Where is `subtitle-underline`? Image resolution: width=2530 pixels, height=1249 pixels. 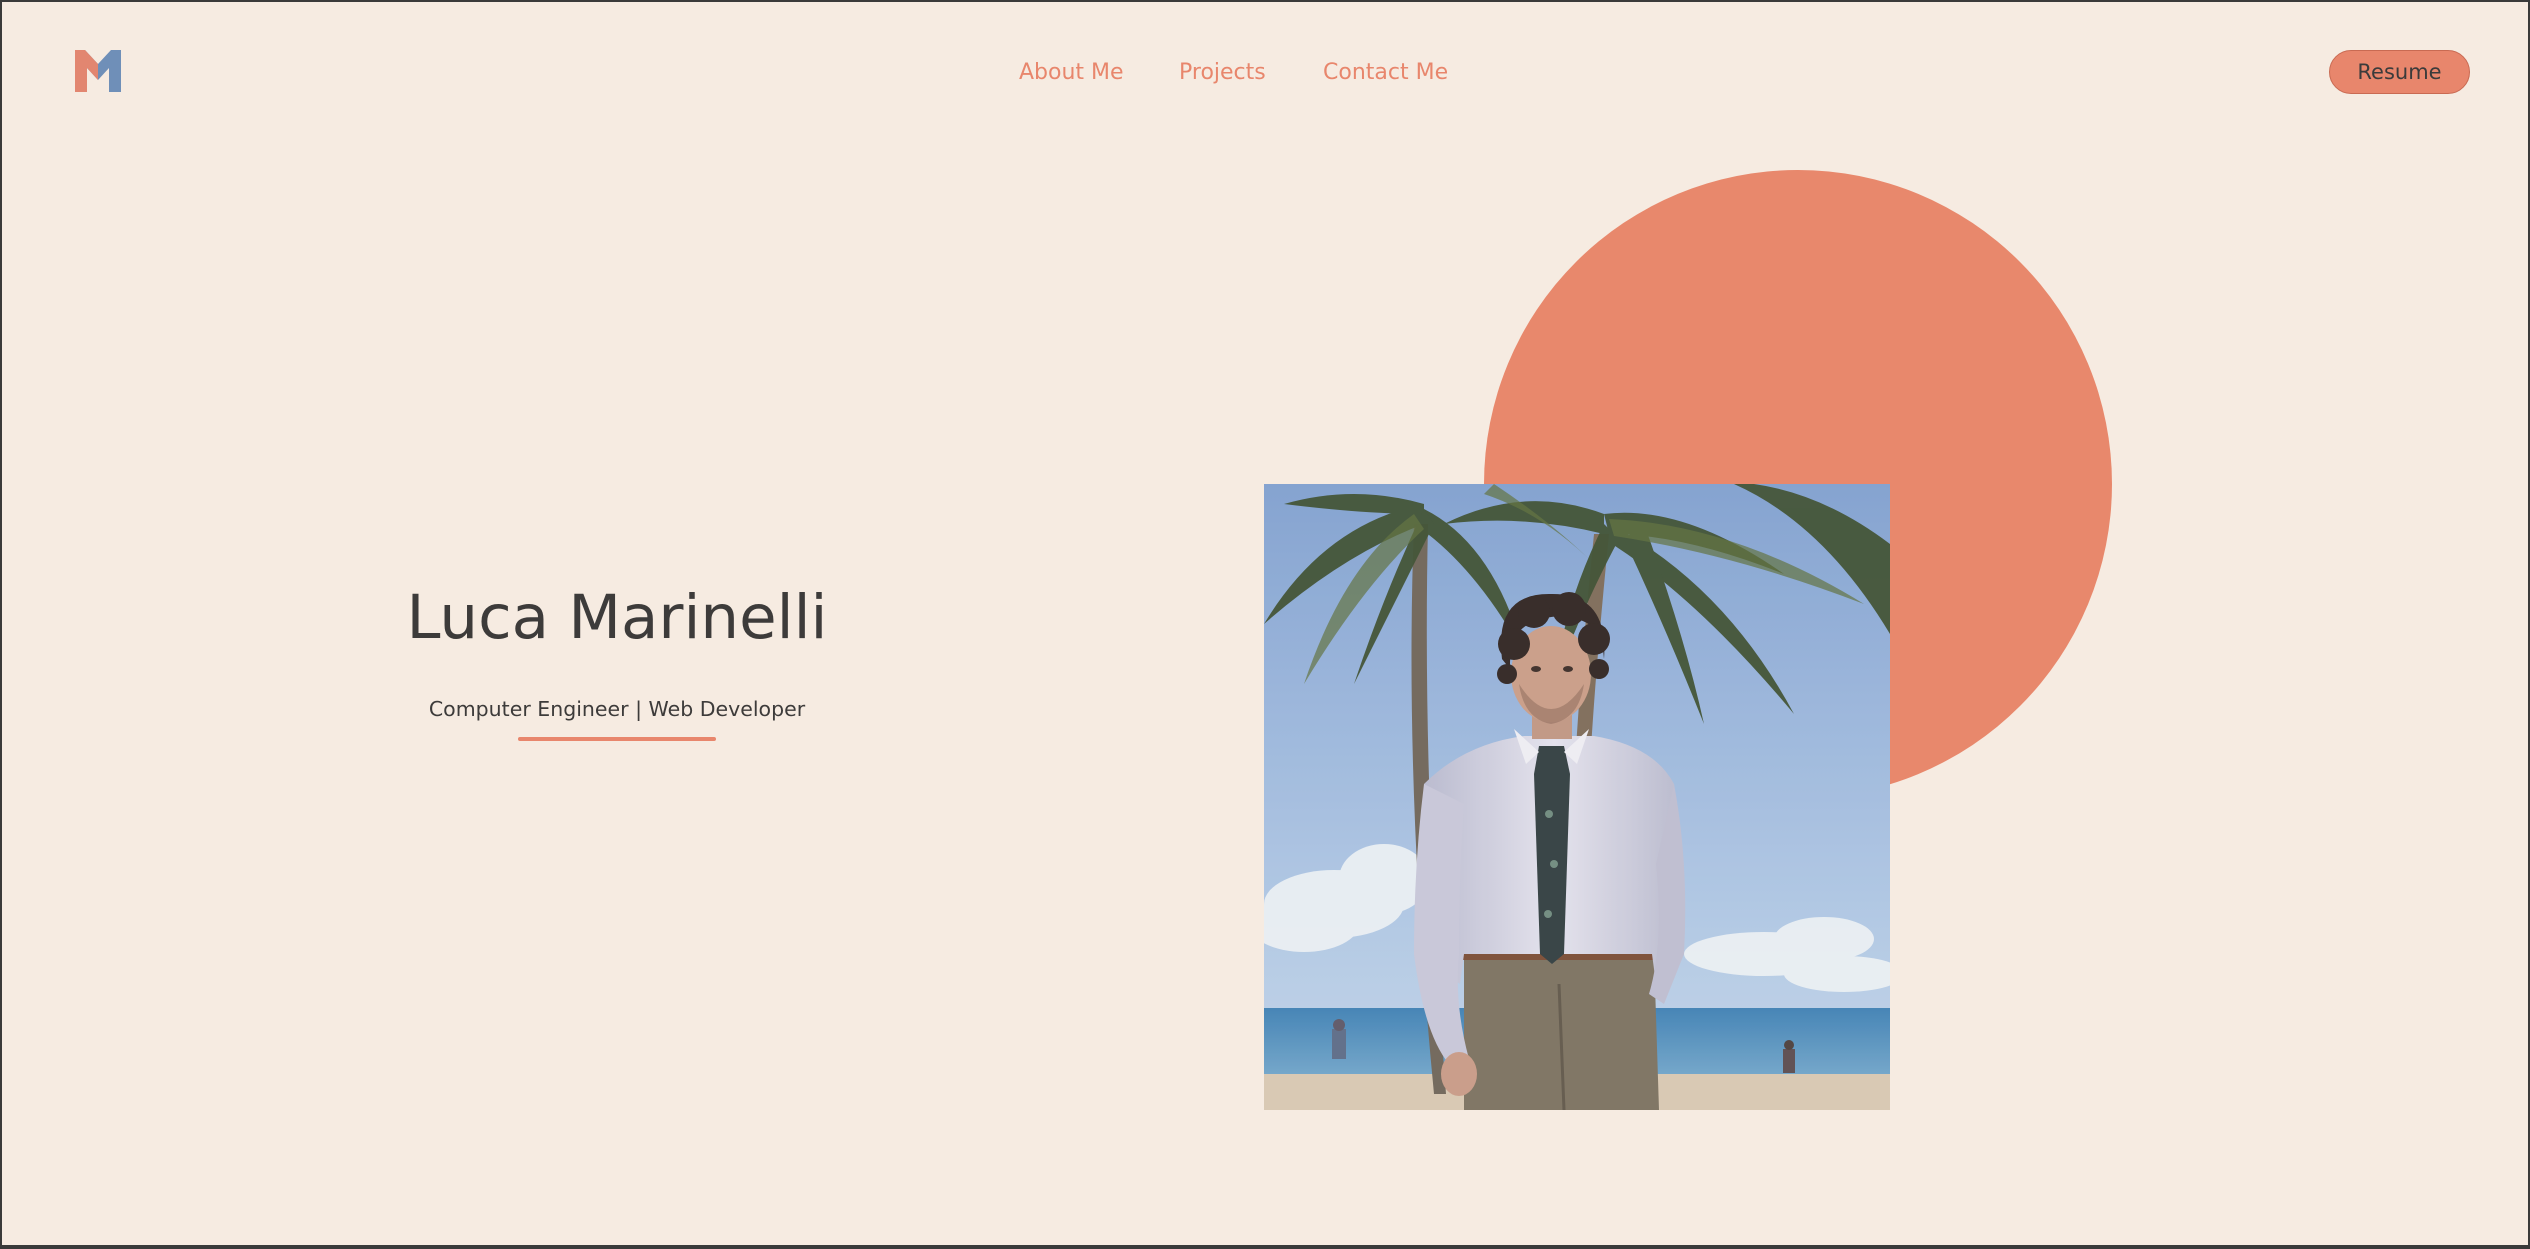 subtitle-underline is located at coordinates (617, 739).